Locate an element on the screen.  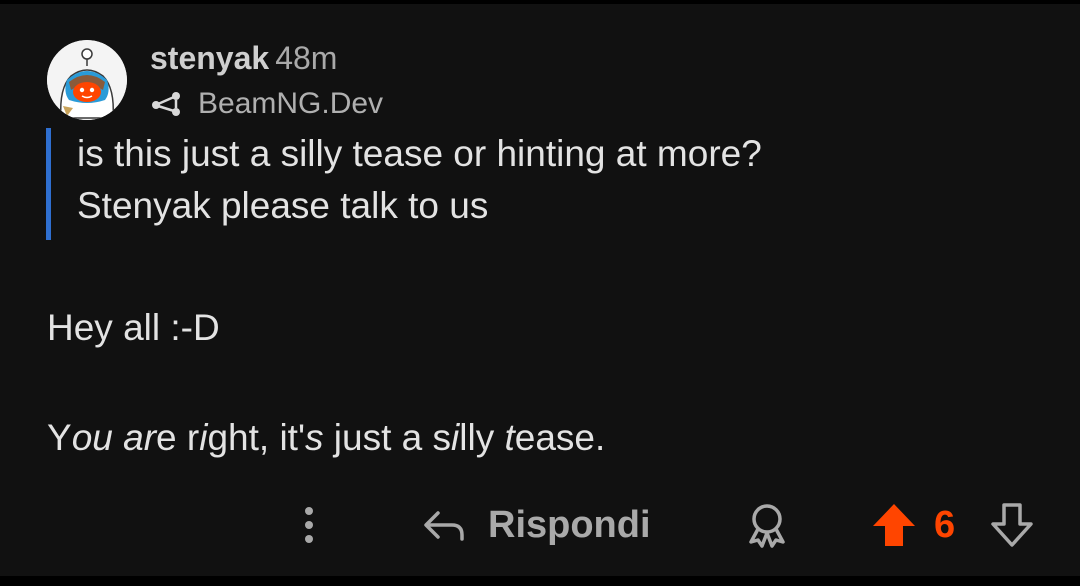
reply-label: Rispondi is located at coordinates (569, 524).